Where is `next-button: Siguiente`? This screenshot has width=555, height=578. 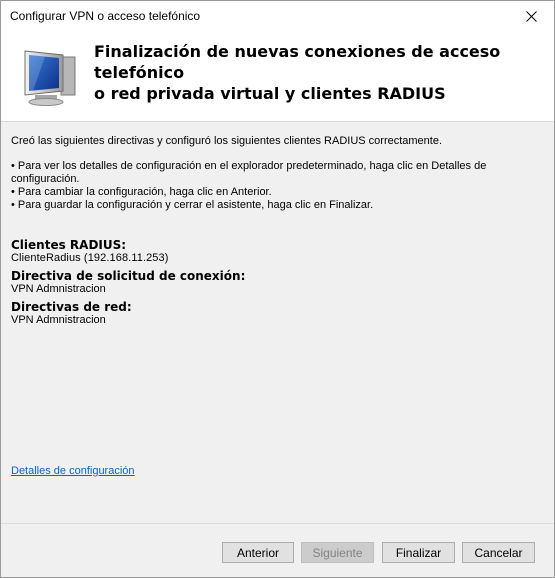
next-button: Siguiente is located at coordinates (337, 552).